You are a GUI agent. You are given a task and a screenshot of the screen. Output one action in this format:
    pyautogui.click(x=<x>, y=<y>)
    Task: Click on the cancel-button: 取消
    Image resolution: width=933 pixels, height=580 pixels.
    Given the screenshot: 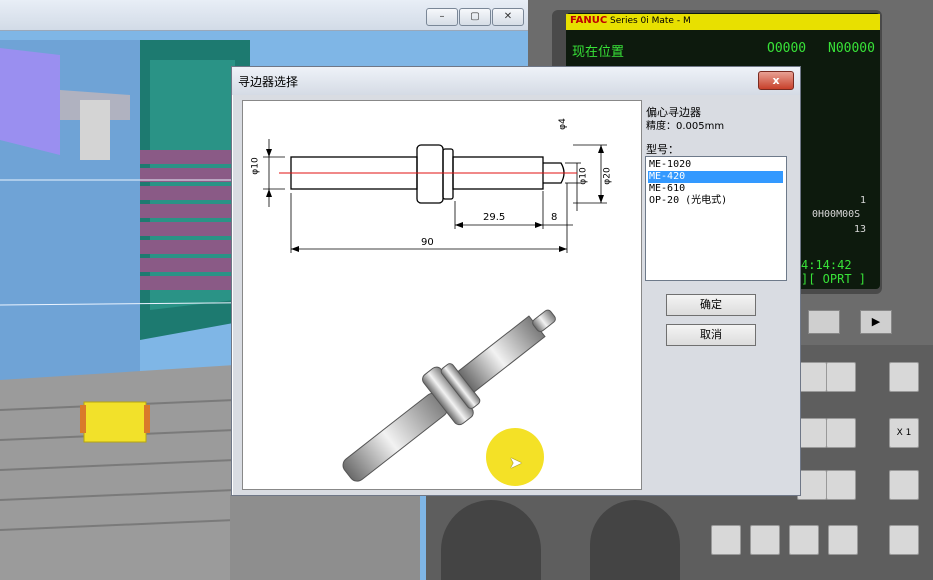 What is the action you would take?
    pyautogui.click(x=711, y=335)
    